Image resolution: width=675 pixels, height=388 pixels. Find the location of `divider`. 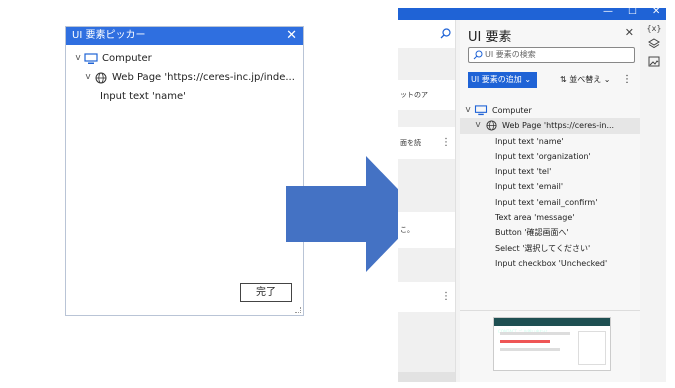

divider is located at coordinates (550, 310).